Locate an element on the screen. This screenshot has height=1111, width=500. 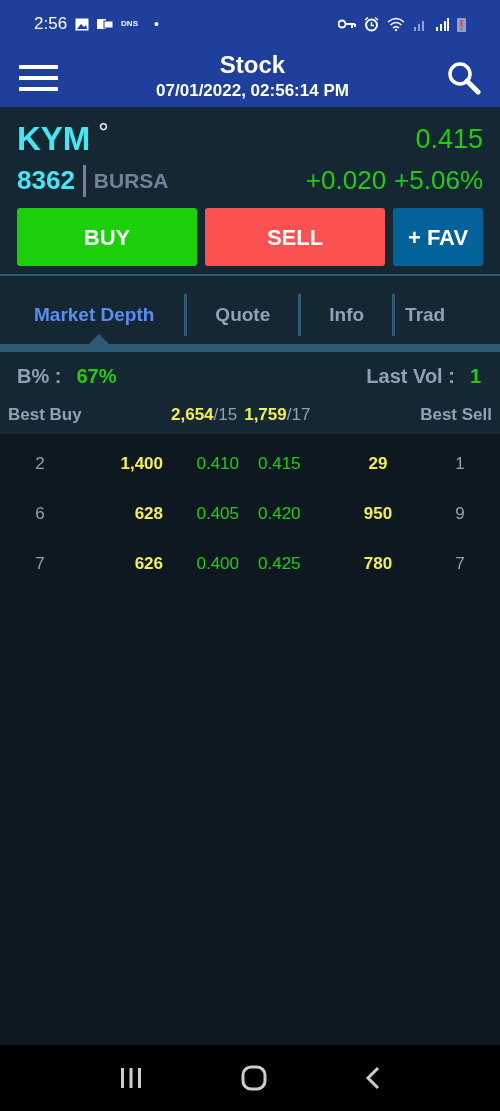
sell-volume: 950 is located at coordinates (378, 514).